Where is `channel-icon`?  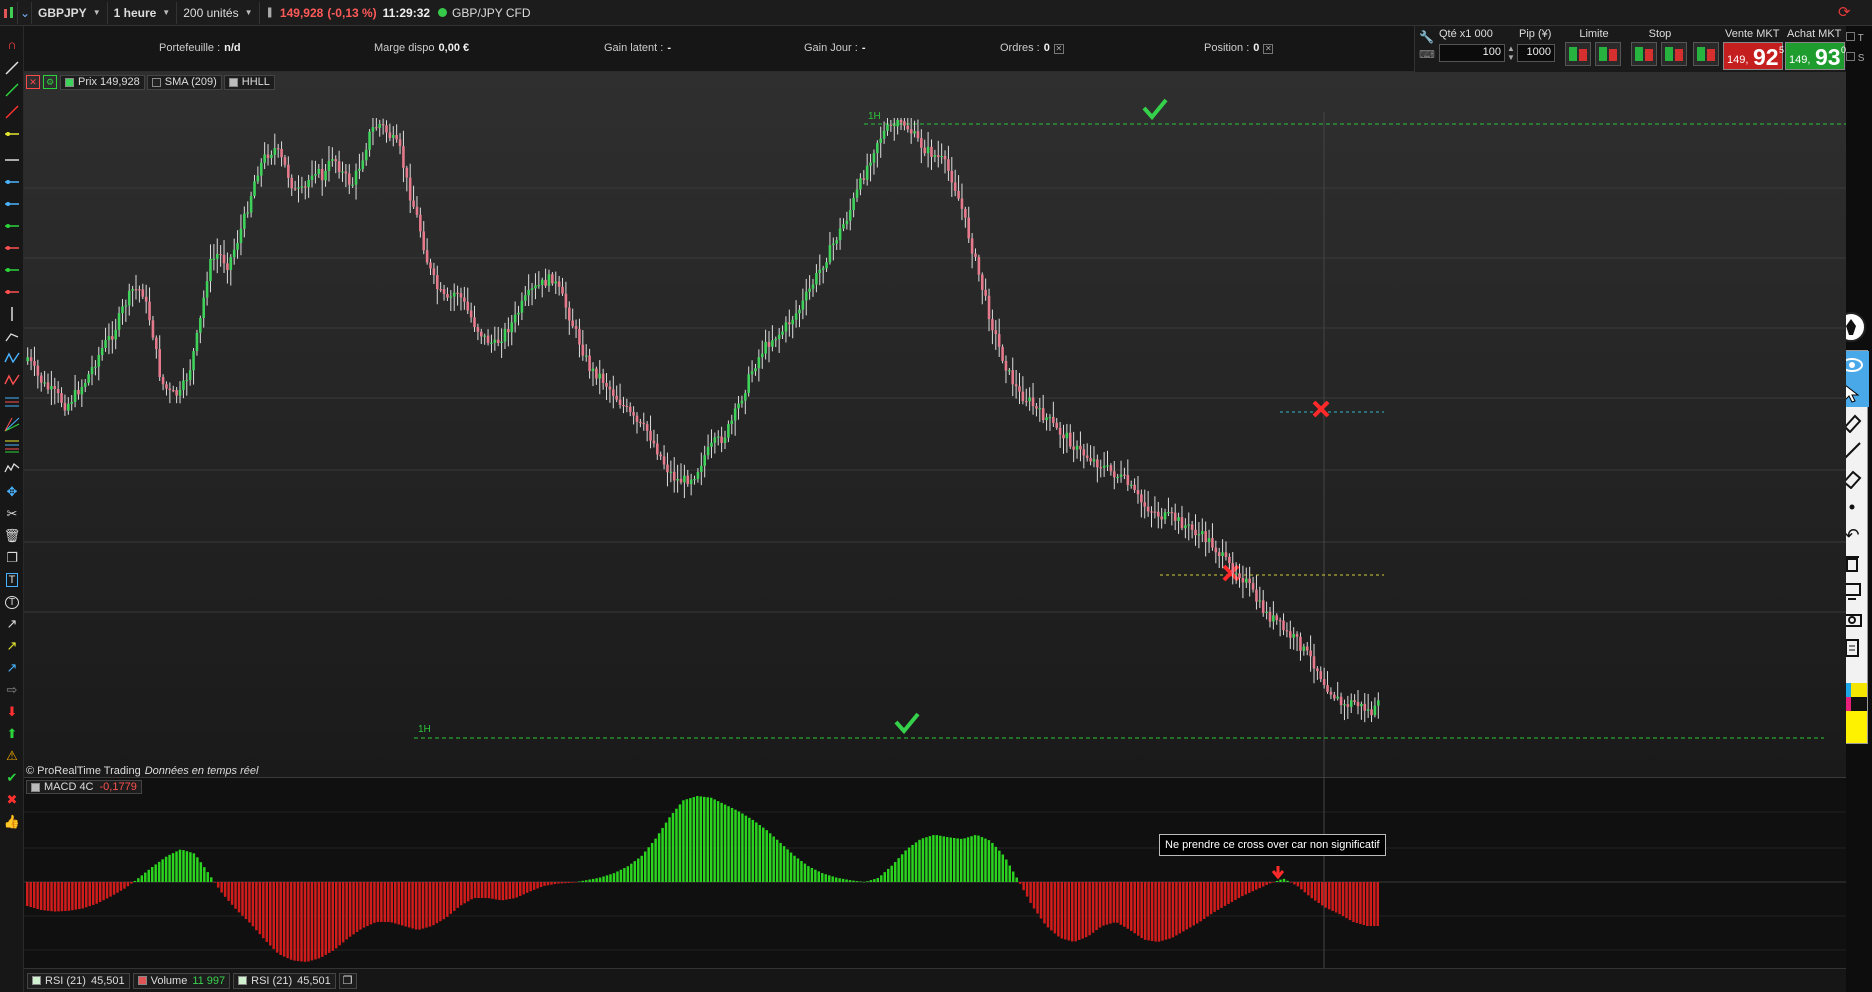 channel-icon is located at coordinates (12, 380).